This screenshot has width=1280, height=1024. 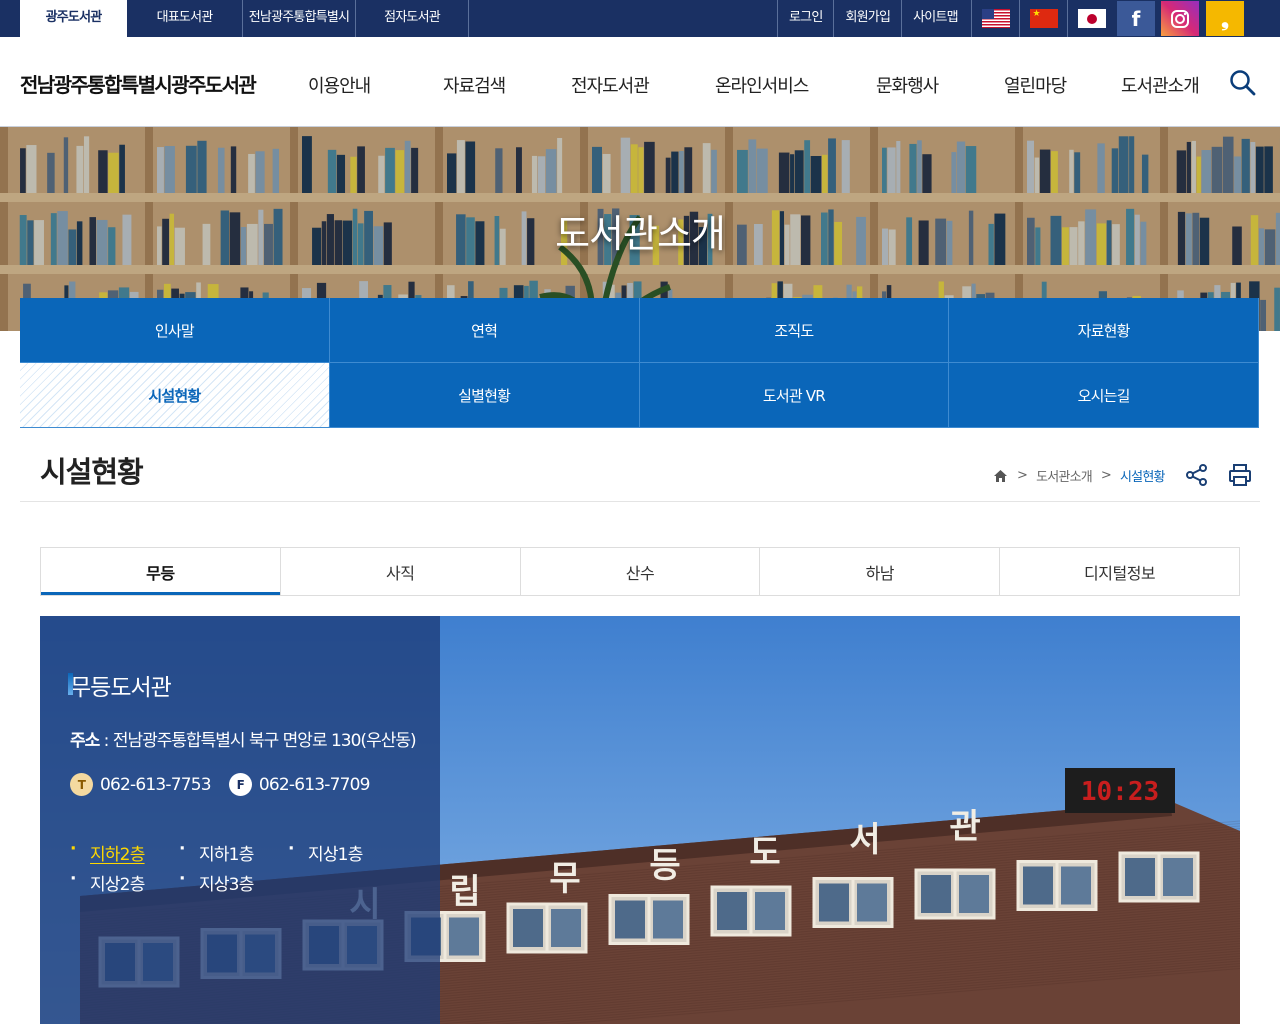 What do you see at coordinates (220, 784) in the screenshot?
I see `contact-row: T 062-613-7753 F 062-613-7709` at bounding box center [220, 784].